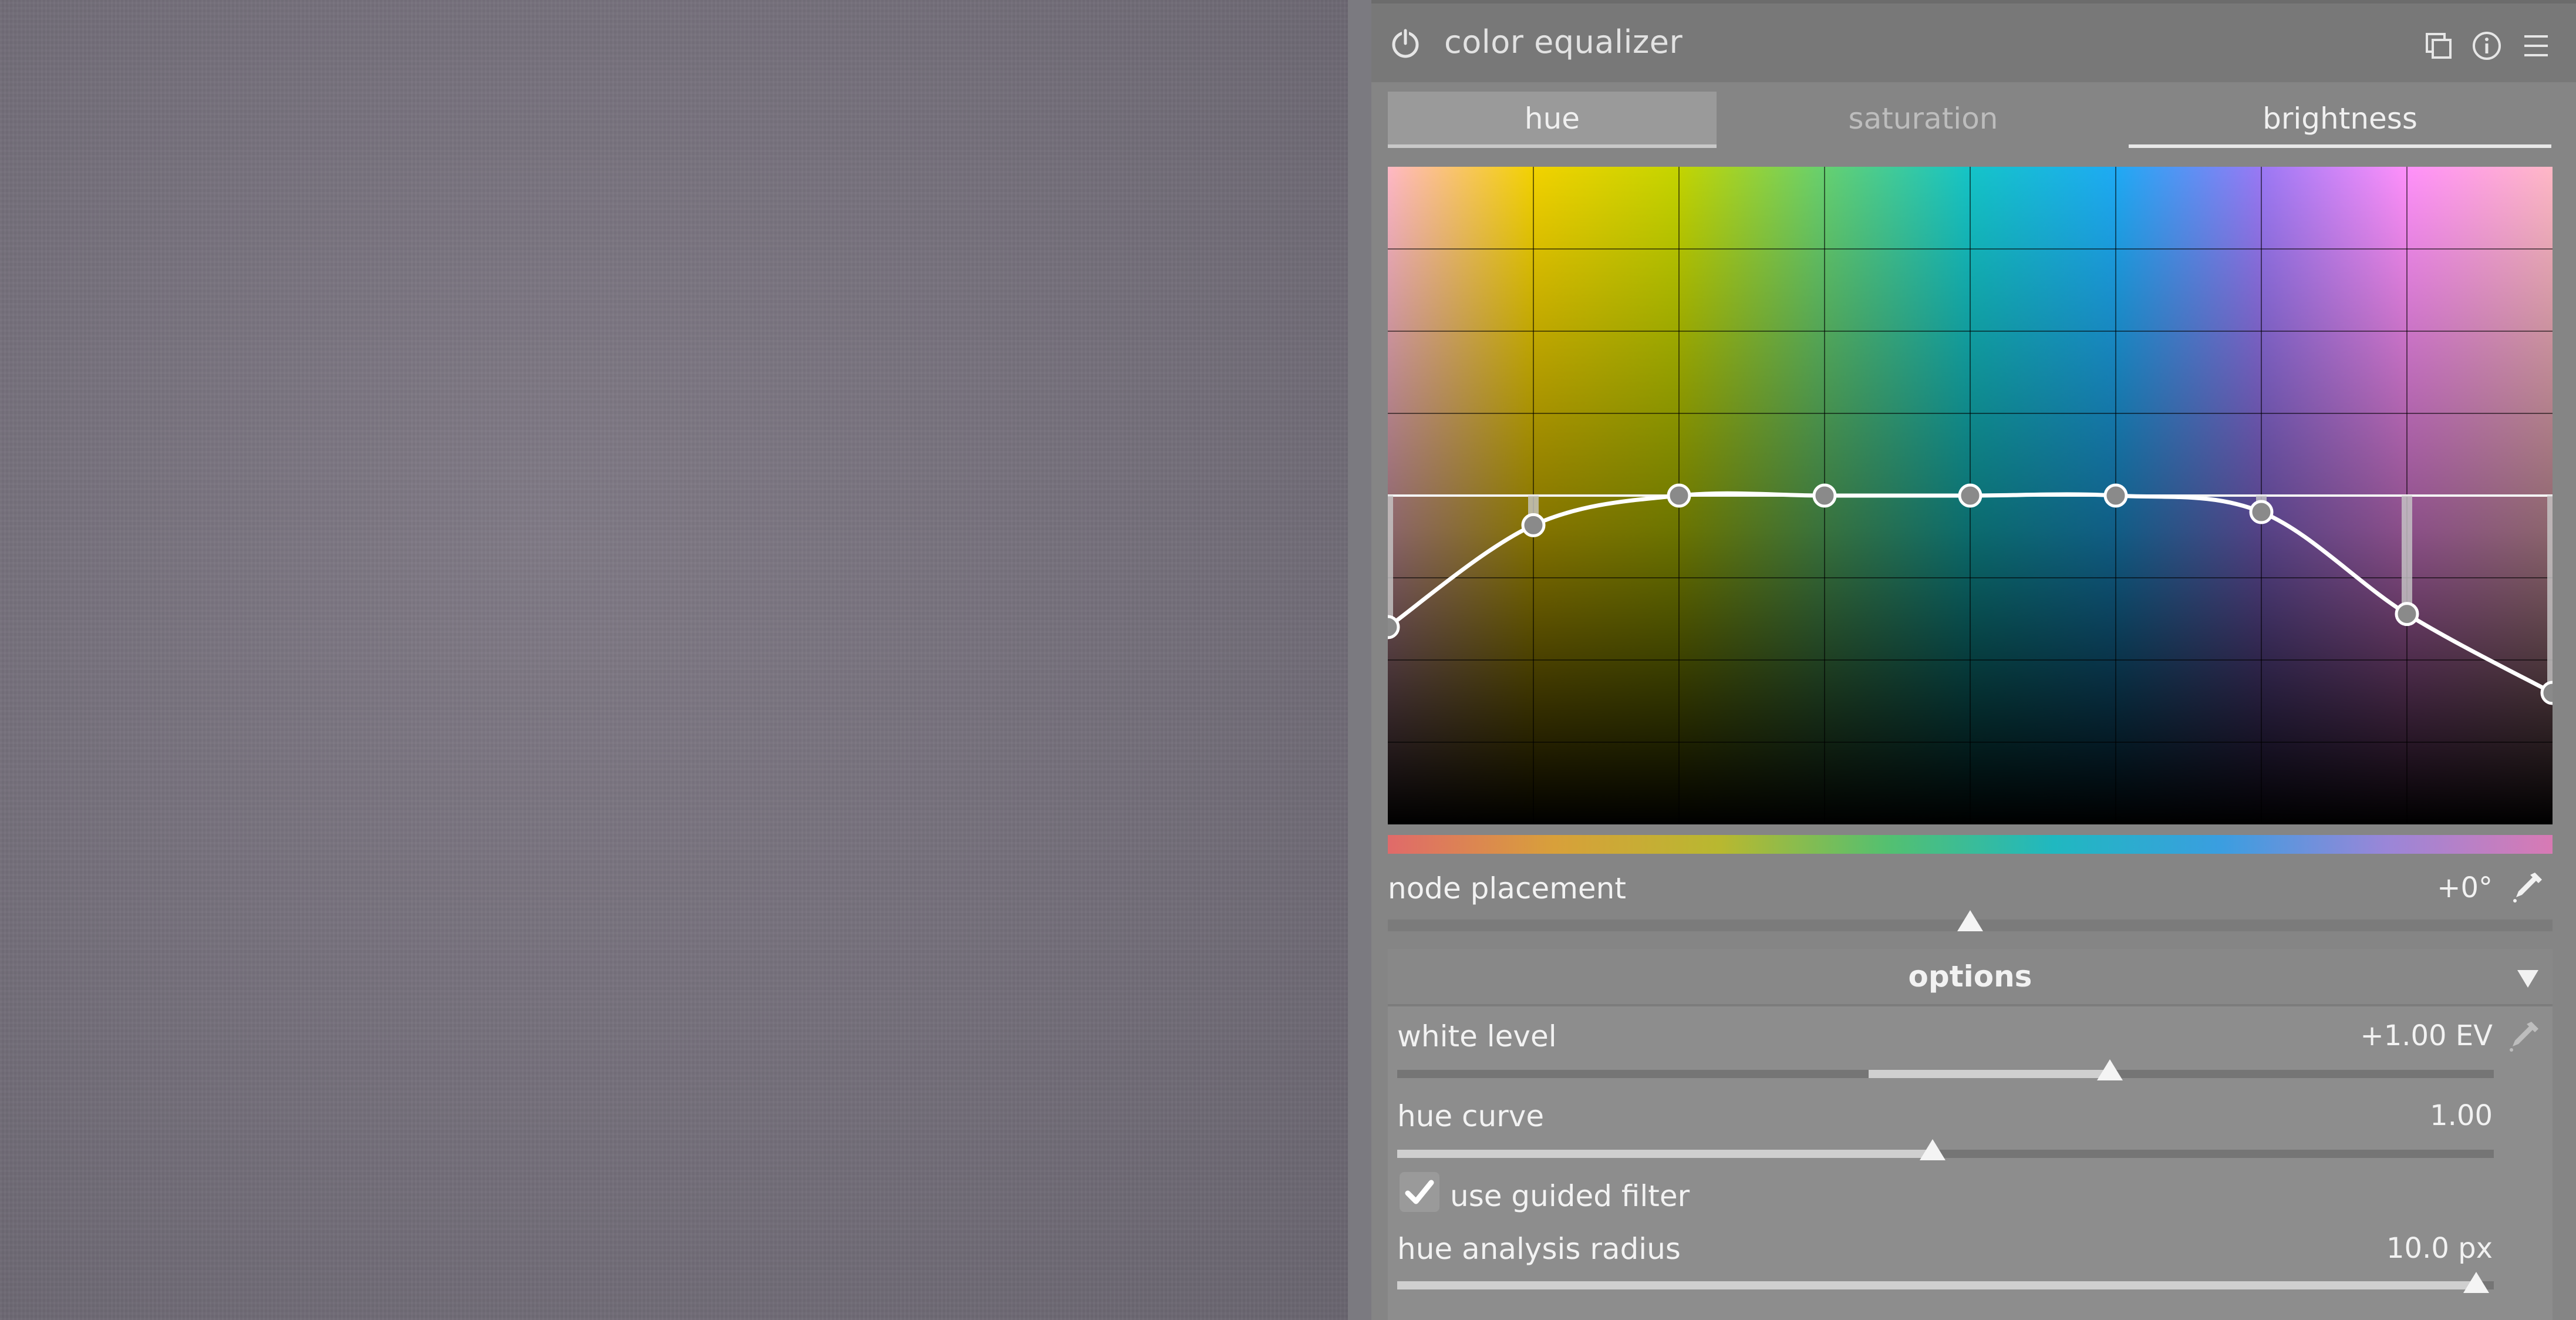 The image size is (2576, 1320). I want to click on checkmark-icon, so click(1419, 1192).